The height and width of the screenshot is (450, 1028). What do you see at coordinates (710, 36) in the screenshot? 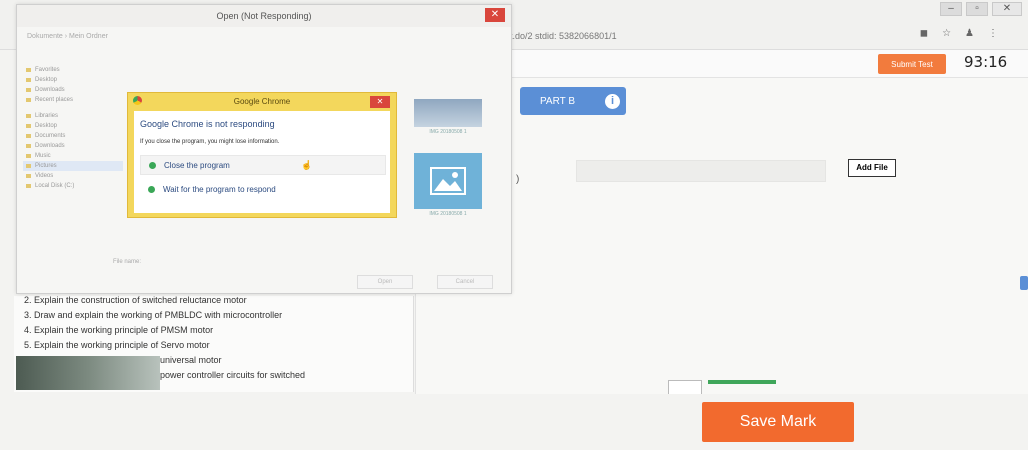
I see `address-bar: t.do/2 stdid: 5382066801/1` at bounding box center [710, 36].